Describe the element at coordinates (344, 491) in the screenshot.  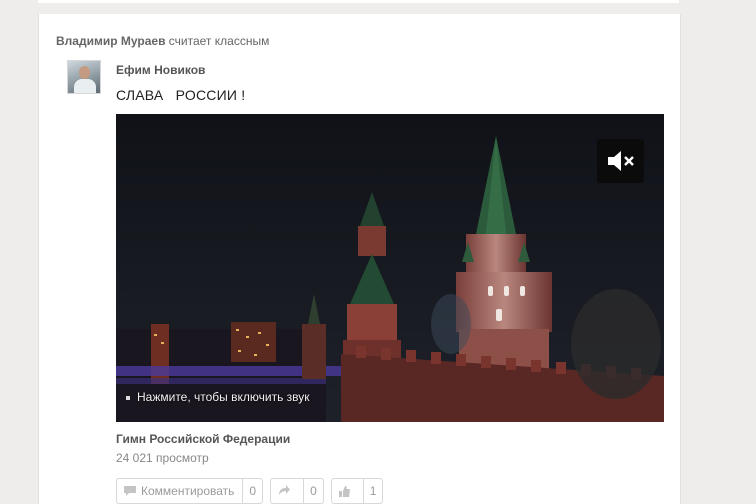
I see `like-icon` at that location.